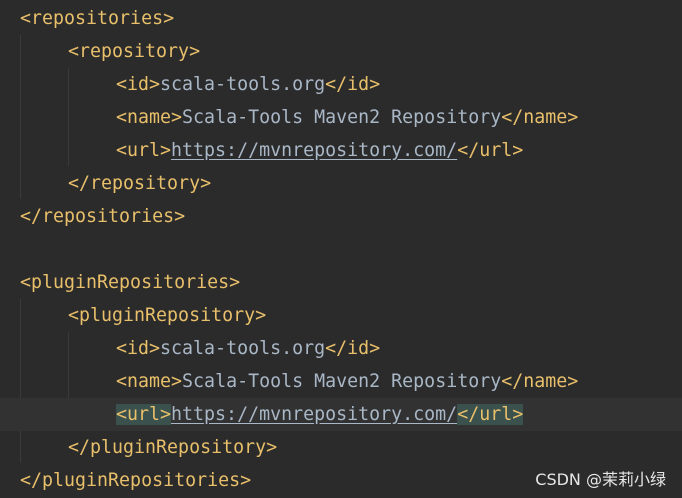 This screenshot has height=498, width=682. I want to click on code-line: <repository>, so click(341, 51).